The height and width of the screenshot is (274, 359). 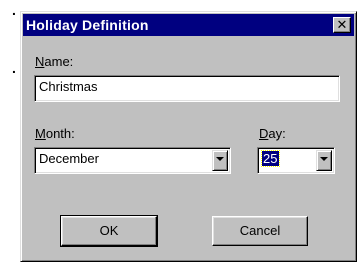 I want to click on close-icon: ✕, so click(x=342, y=24).